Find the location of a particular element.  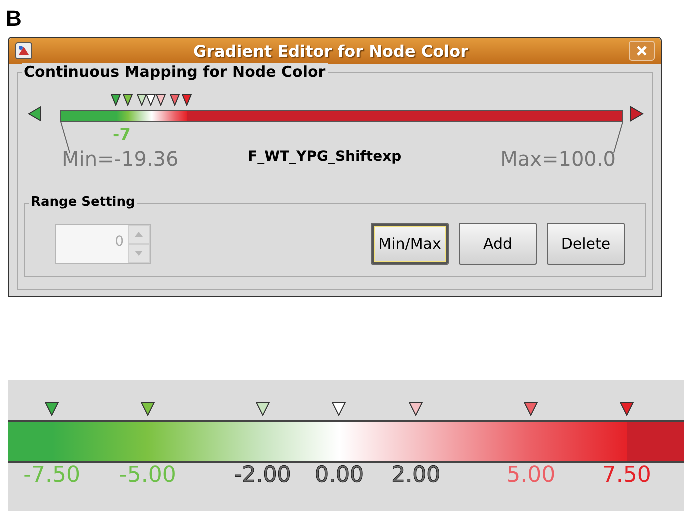

left-arrow-icon is located at coordinates (35, 114).